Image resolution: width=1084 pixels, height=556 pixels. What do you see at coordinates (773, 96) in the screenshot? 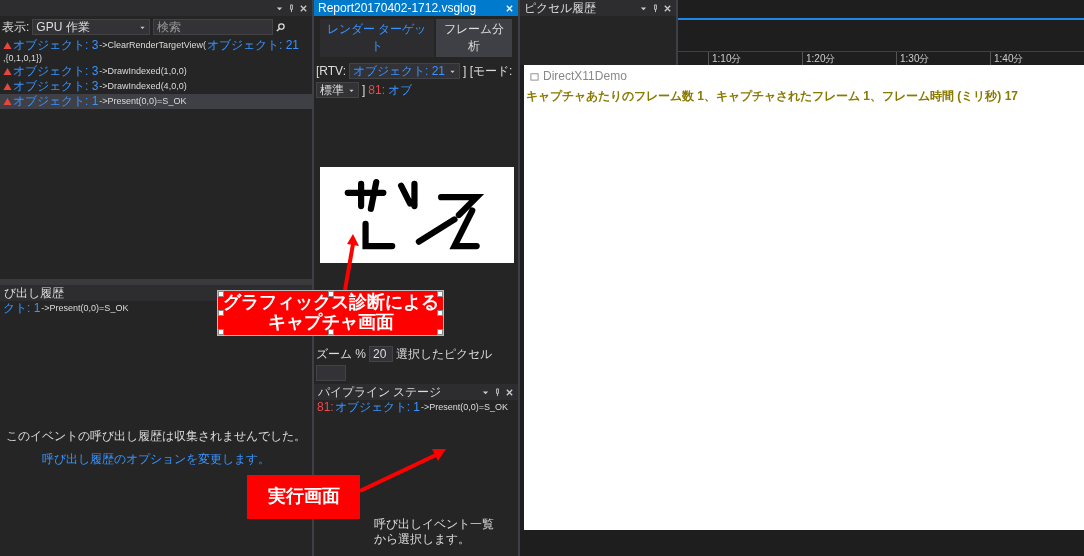
I see `frame-status-text: キャプチャあたりのフレーム数 1、キャプチャされたフレーム 1、フレーム時間 (ミリ秒) 17` at bounding box center [773, 96].